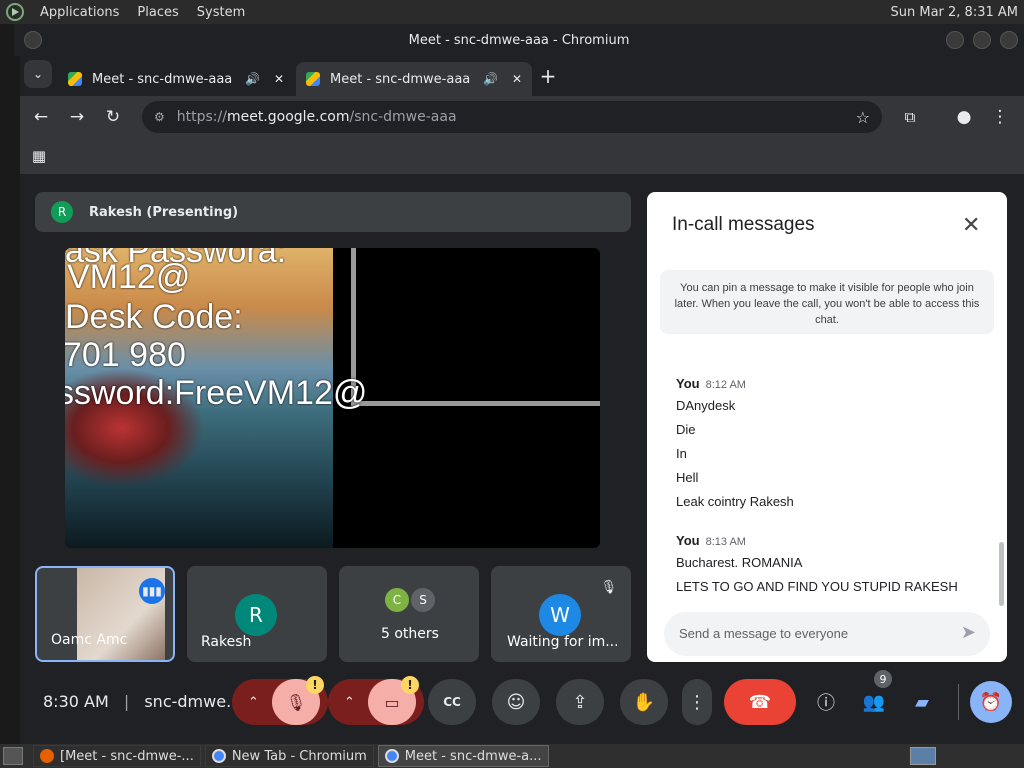  Describe the element at coordinates (764, 633) in the screenshot. I see `chat-input-placeholder: Send a message to everyone` at that location.